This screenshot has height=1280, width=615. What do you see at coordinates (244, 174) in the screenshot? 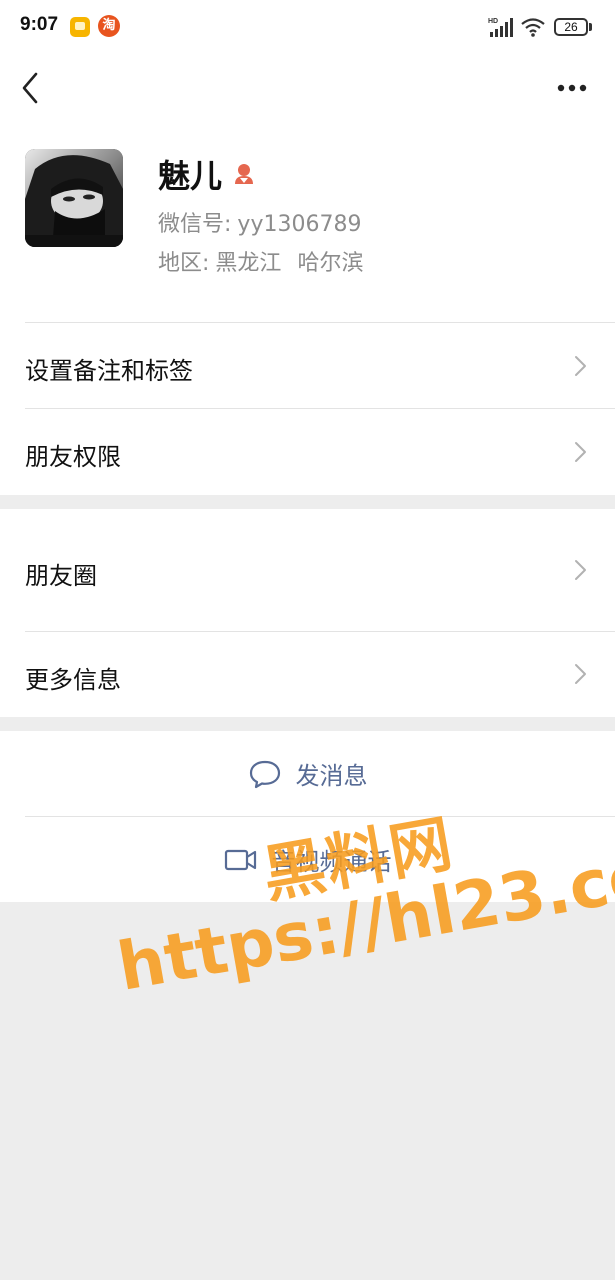
I see `female-icon` at bounding box center [244, 174].